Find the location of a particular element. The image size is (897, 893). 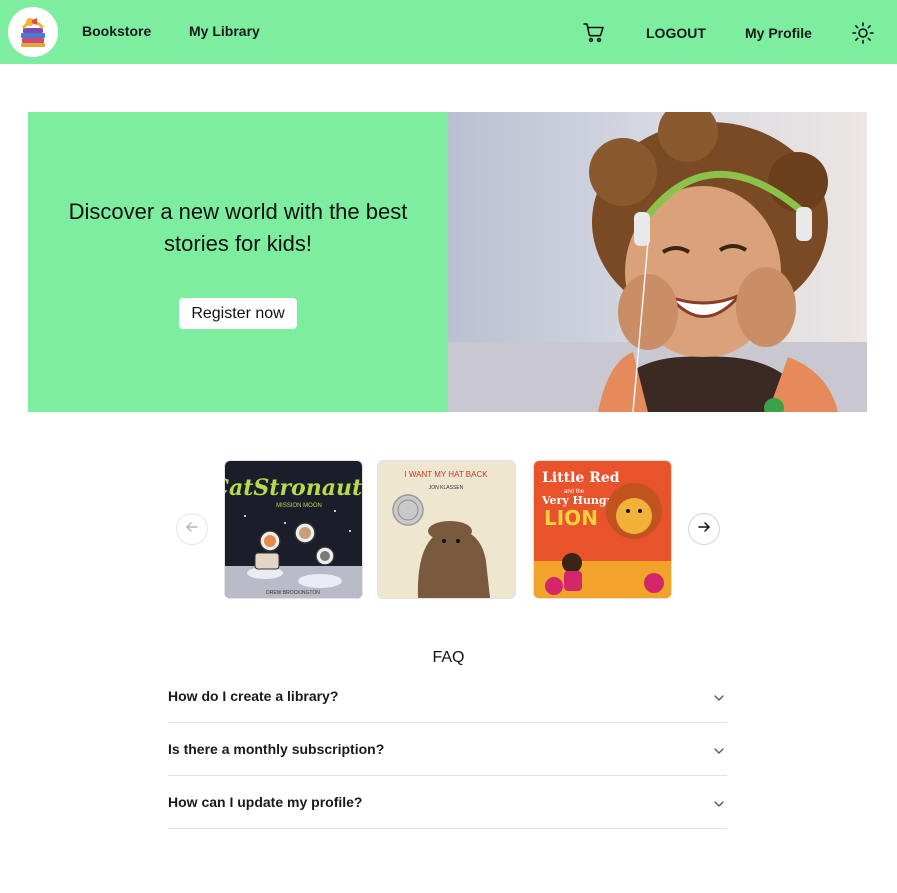

nav-my-profile-link: My Profile is located at coordinates (778, 33).